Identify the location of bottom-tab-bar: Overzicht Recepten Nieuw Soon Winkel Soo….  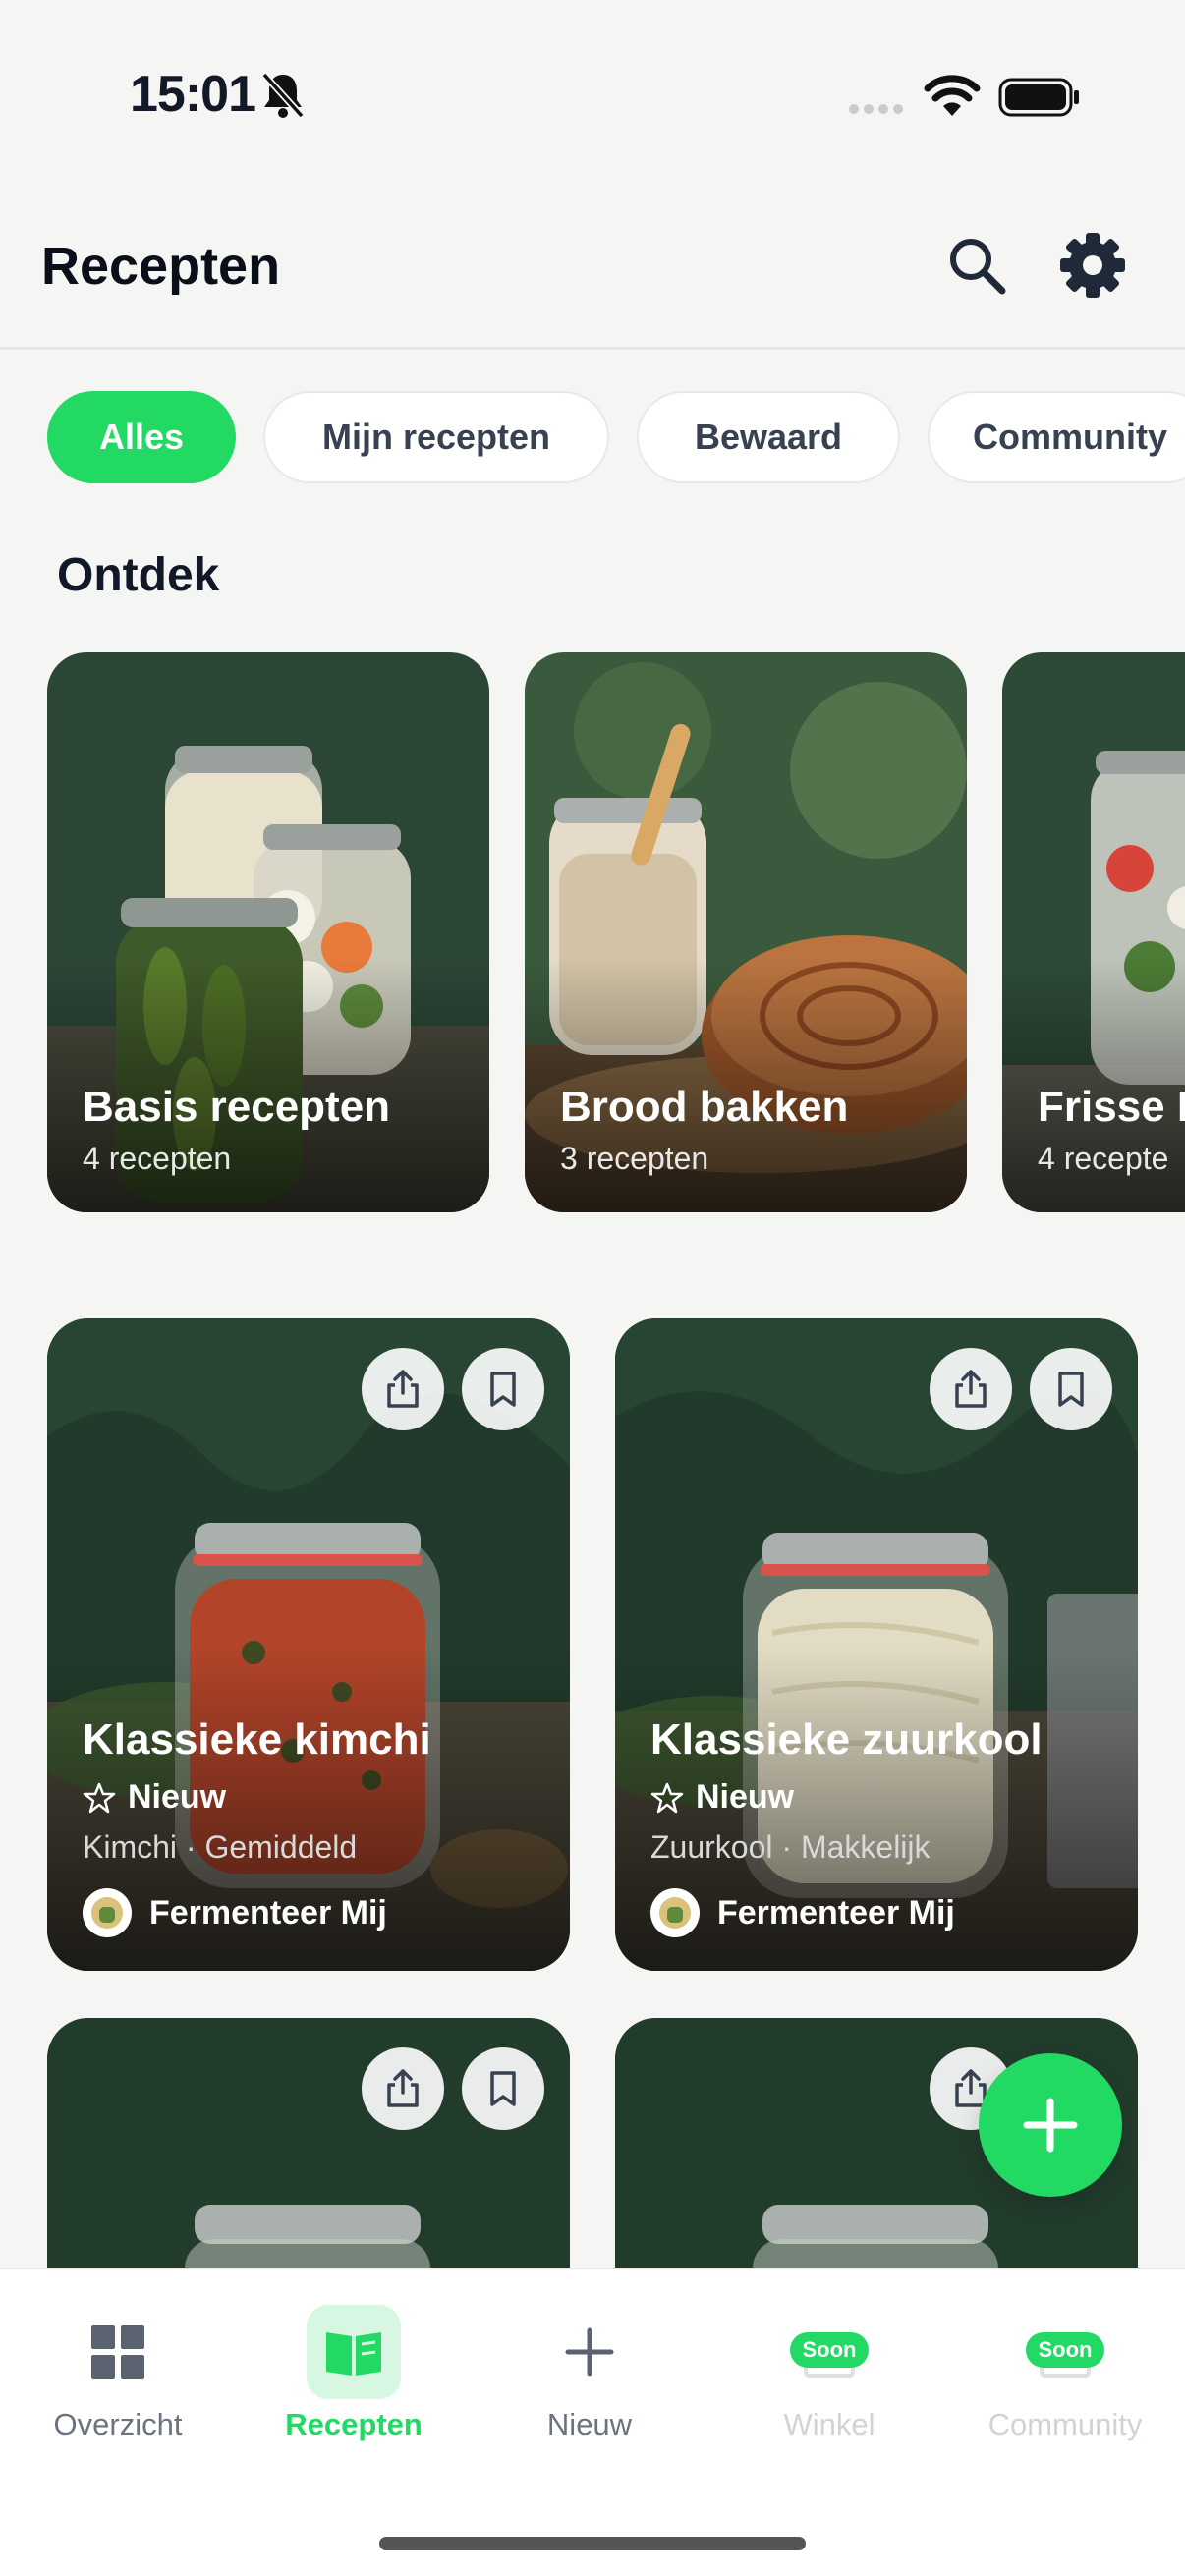
(592, 2422).